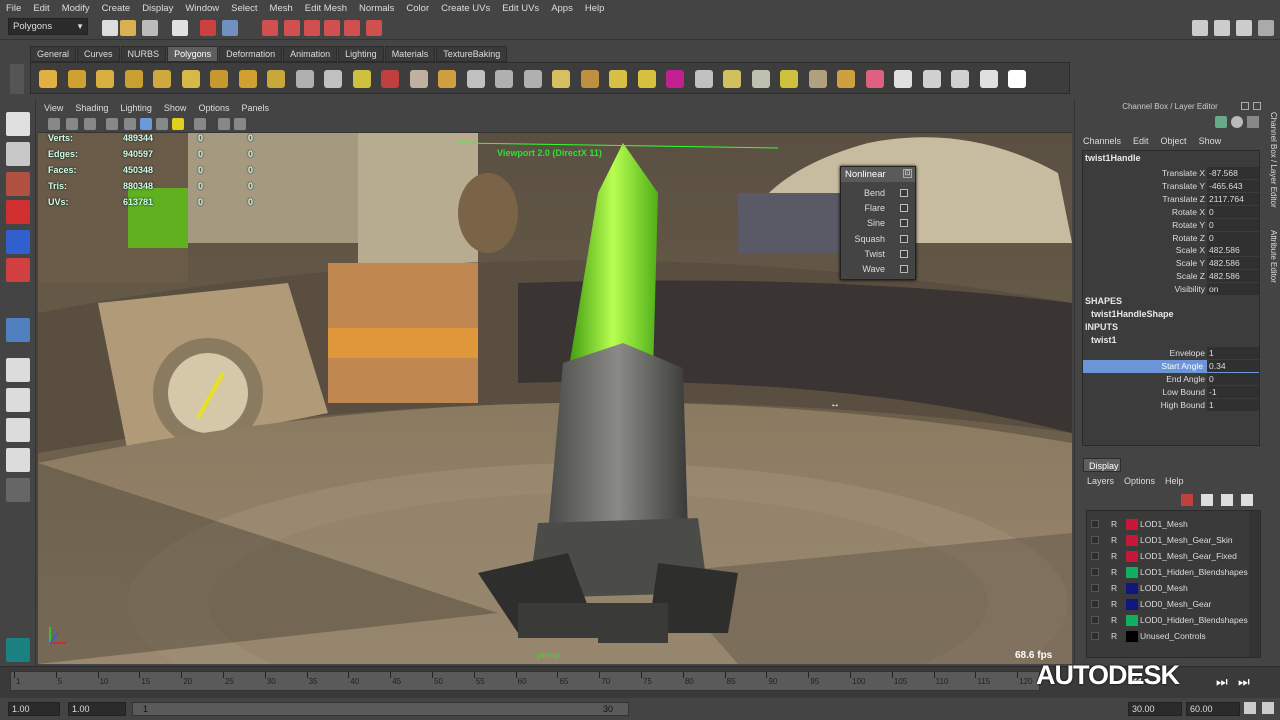 This screenshot has width=1280, height=720. I want to click on layer-row: R LOD1_Mesh_Gear_Skin, so click(1168, 541).